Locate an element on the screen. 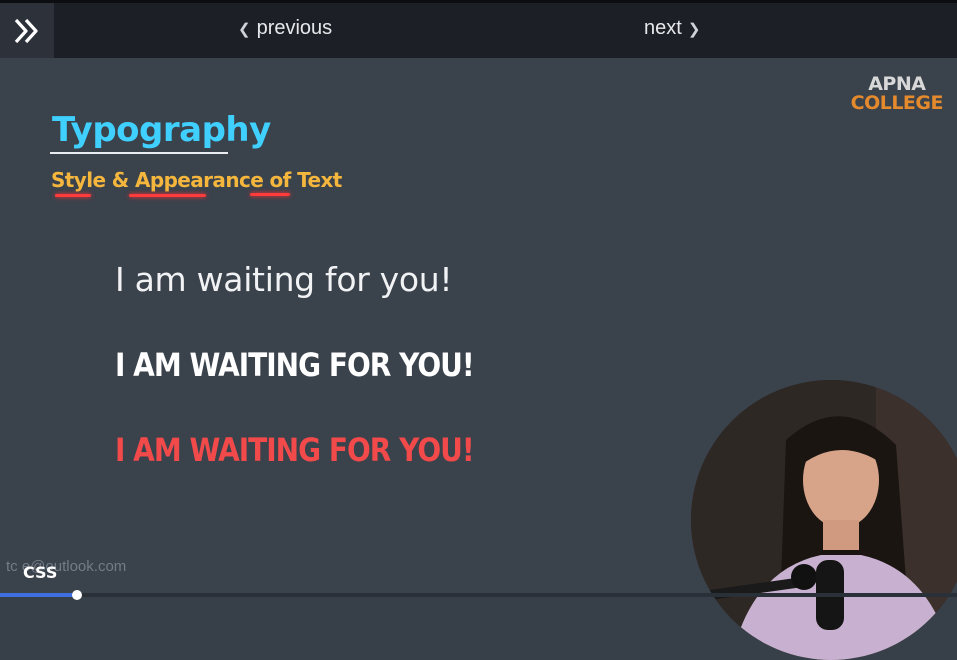 The height and width of the screenshot is (660, 957). presenter-image is located at coordinates (824, 520).